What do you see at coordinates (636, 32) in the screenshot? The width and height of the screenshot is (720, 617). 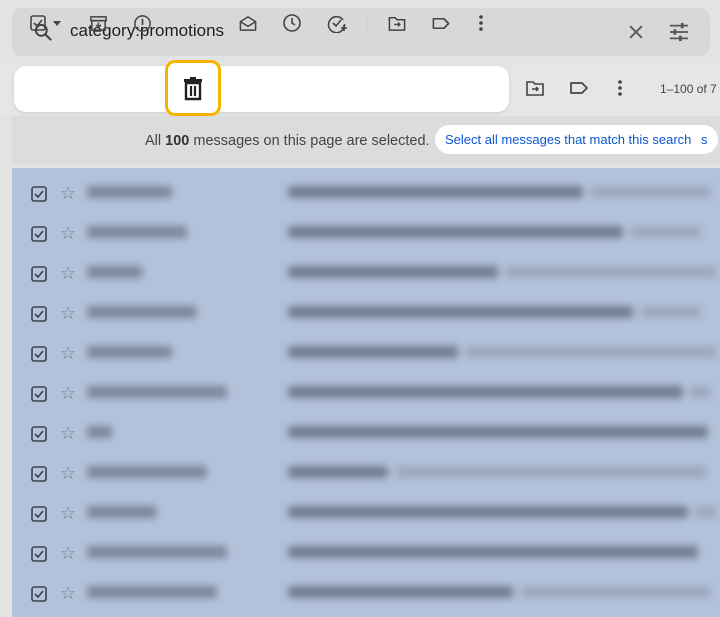 I see `close-icon` at bounding box center [636, 32].